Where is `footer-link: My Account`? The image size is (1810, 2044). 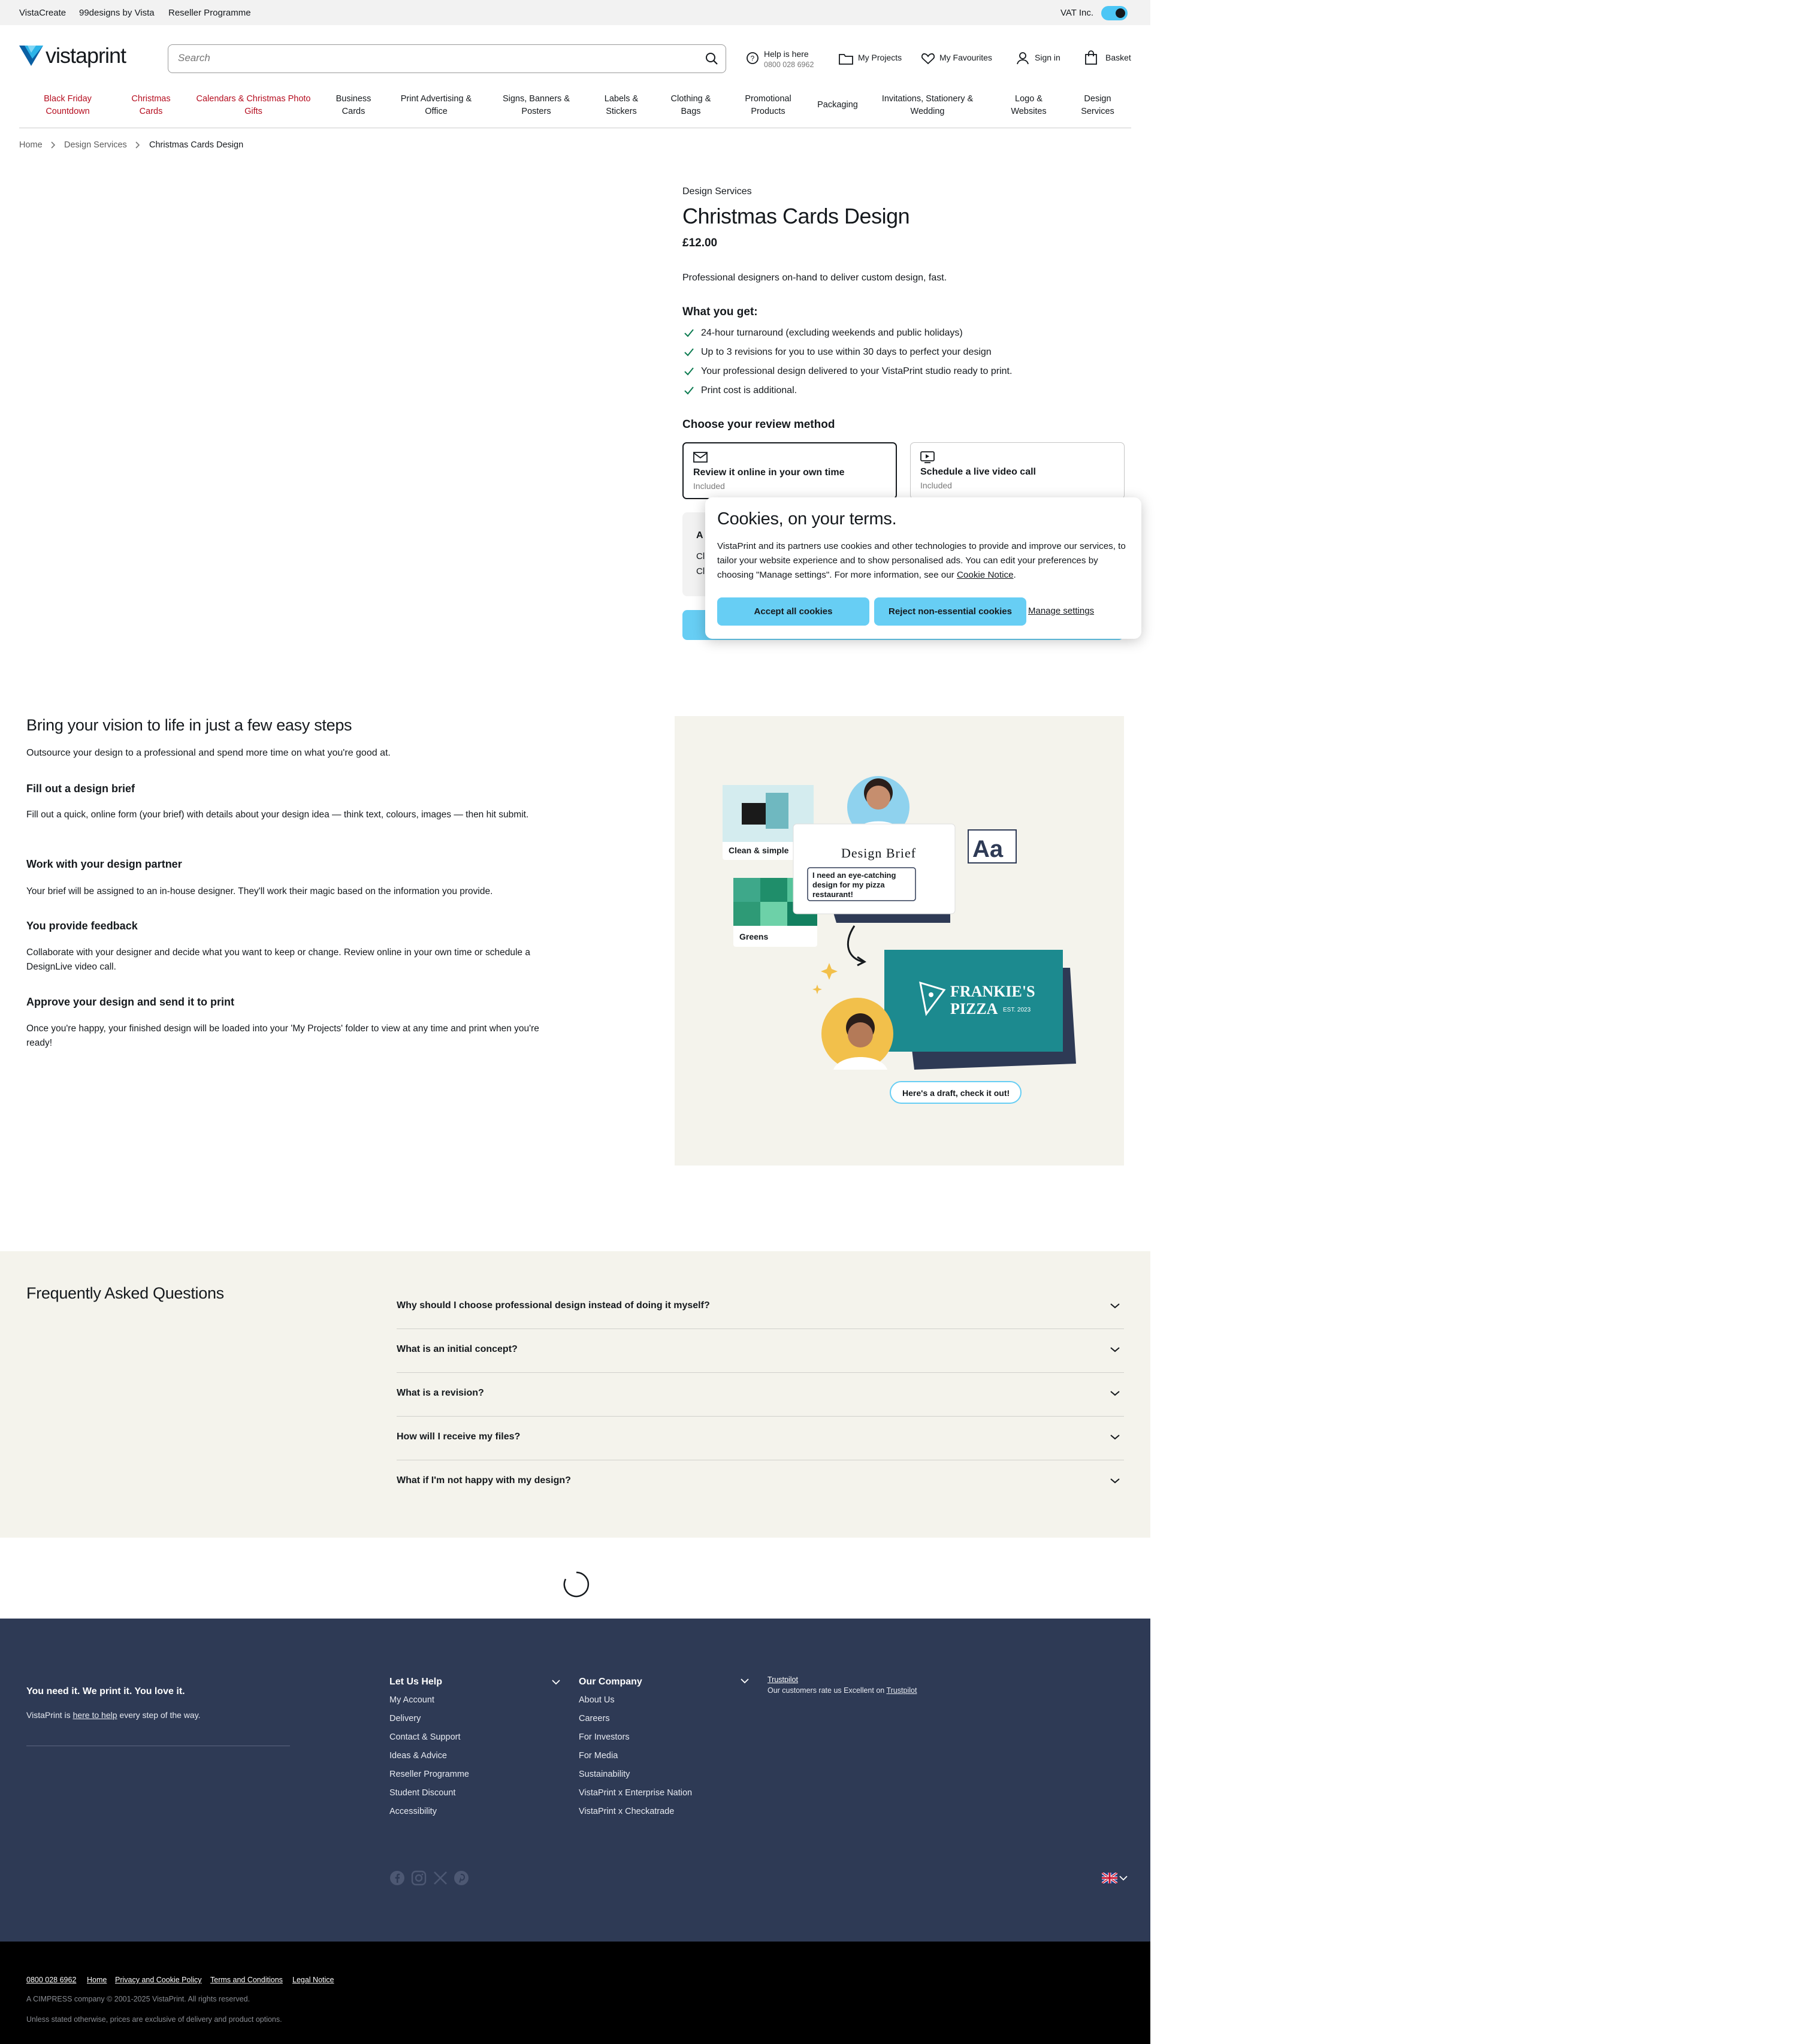 footer-link: My Account is located at coordinates (411, 1700).